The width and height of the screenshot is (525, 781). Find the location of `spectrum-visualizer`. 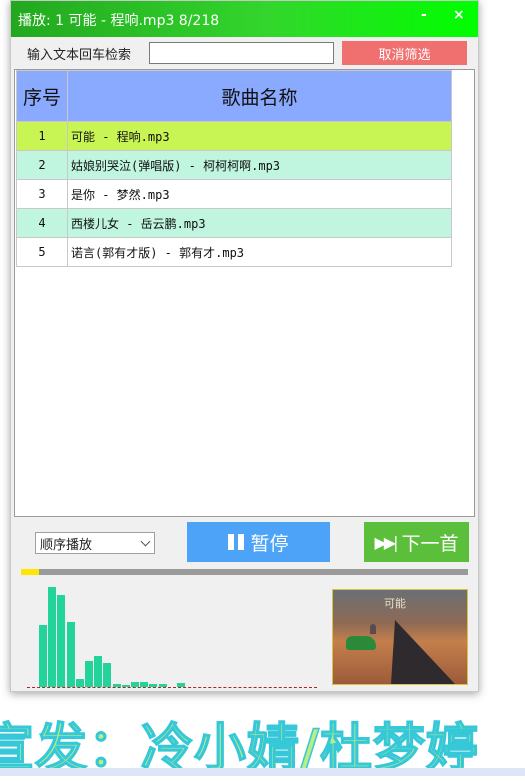

spectrum-visualizer is located at coordinates (177, 635).